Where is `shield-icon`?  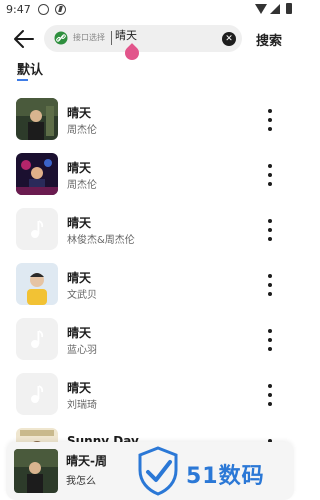
shield-icon is located at coordinates (158, 471).